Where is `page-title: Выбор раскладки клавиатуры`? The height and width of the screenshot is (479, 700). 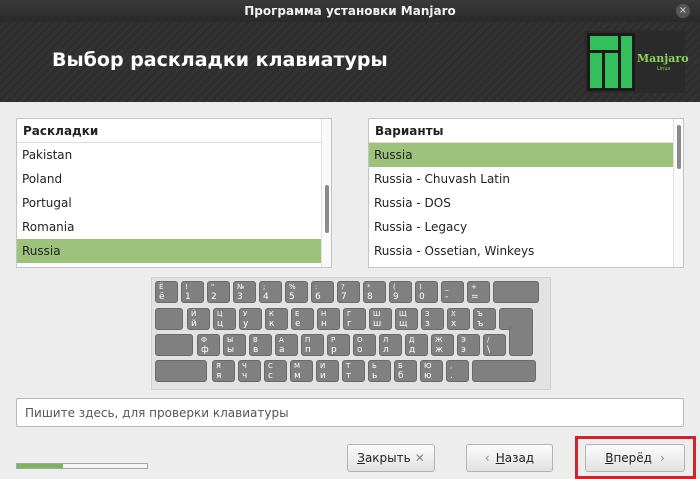
page-title: Выбор раскладки клавиатуры is located at coordinates (220, 60).